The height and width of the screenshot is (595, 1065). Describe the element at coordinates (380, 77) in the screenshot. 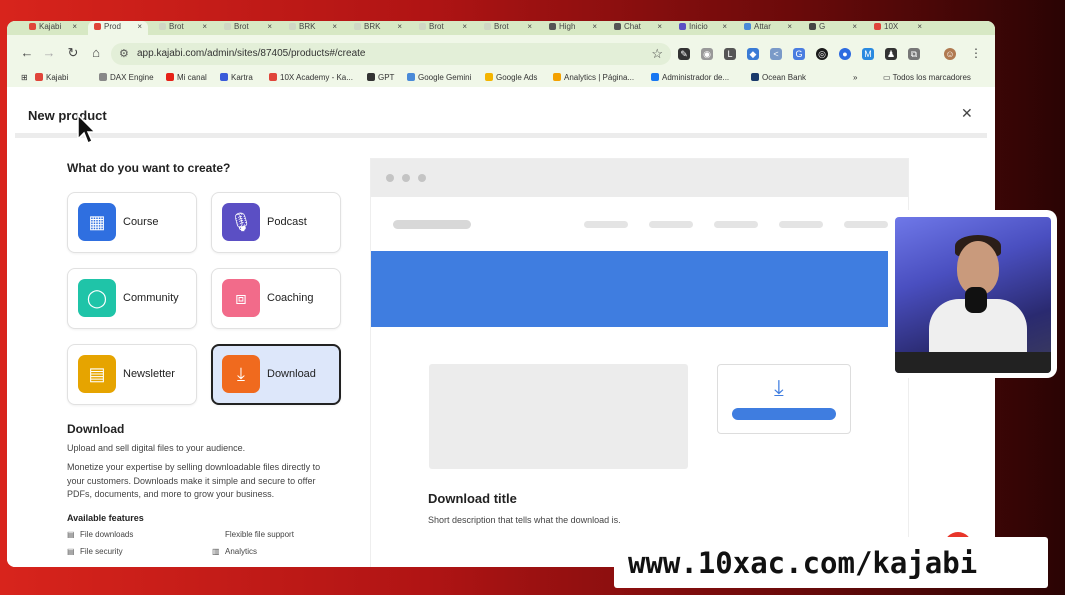

I see `bookmark-item: GPT` at that location.